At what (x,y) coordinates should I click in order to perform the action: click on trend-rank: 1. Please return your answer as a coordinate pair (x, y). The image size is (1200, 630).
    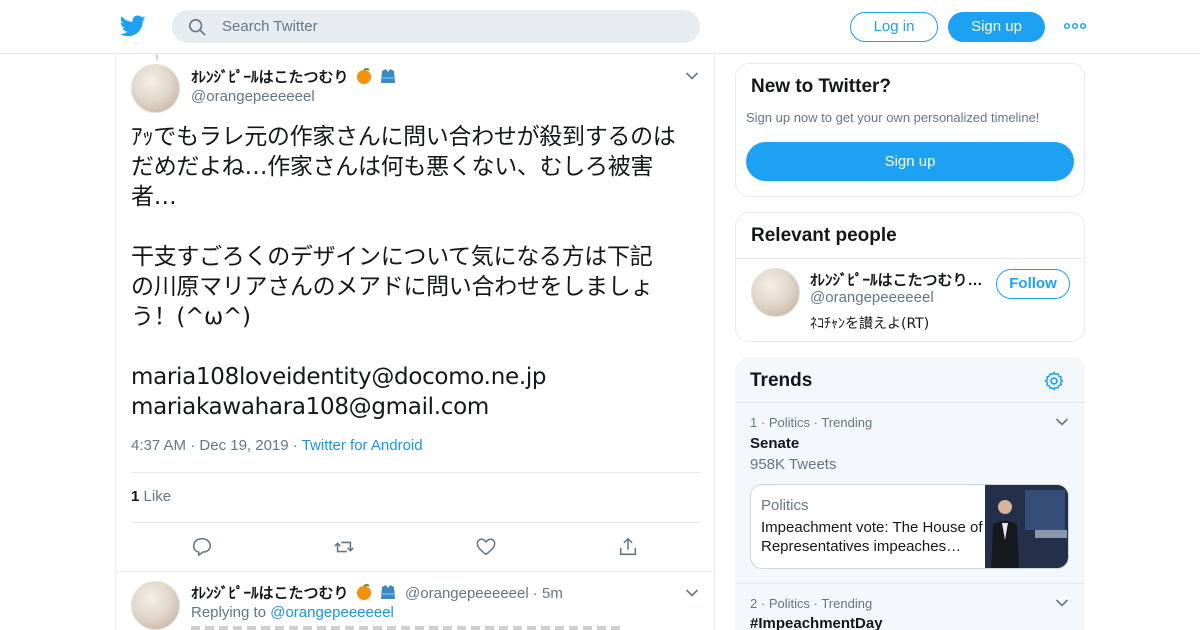
    Looking at the image, I should click on (754, 422).